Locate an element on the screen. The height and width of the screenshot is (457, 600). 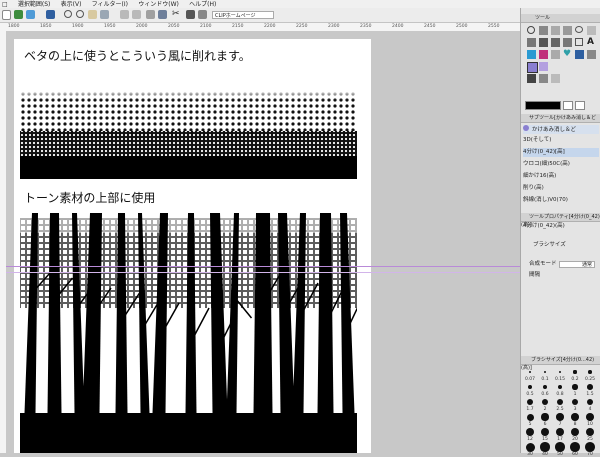
brush-size-label: 7 is located at coordinates (560, 424).